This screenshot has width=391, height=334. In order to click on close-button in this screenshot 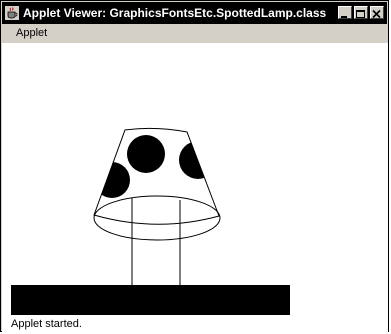, I will do `click(377, 12)`.